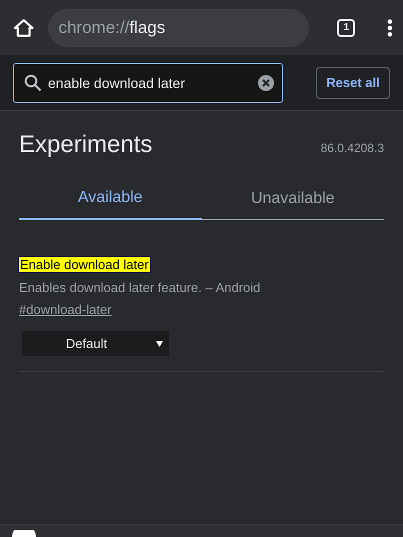  What do you see at coordinates (65, 309) in the screenshot?
I see `flag-link: #download-later` at bounding box center [65, 309].